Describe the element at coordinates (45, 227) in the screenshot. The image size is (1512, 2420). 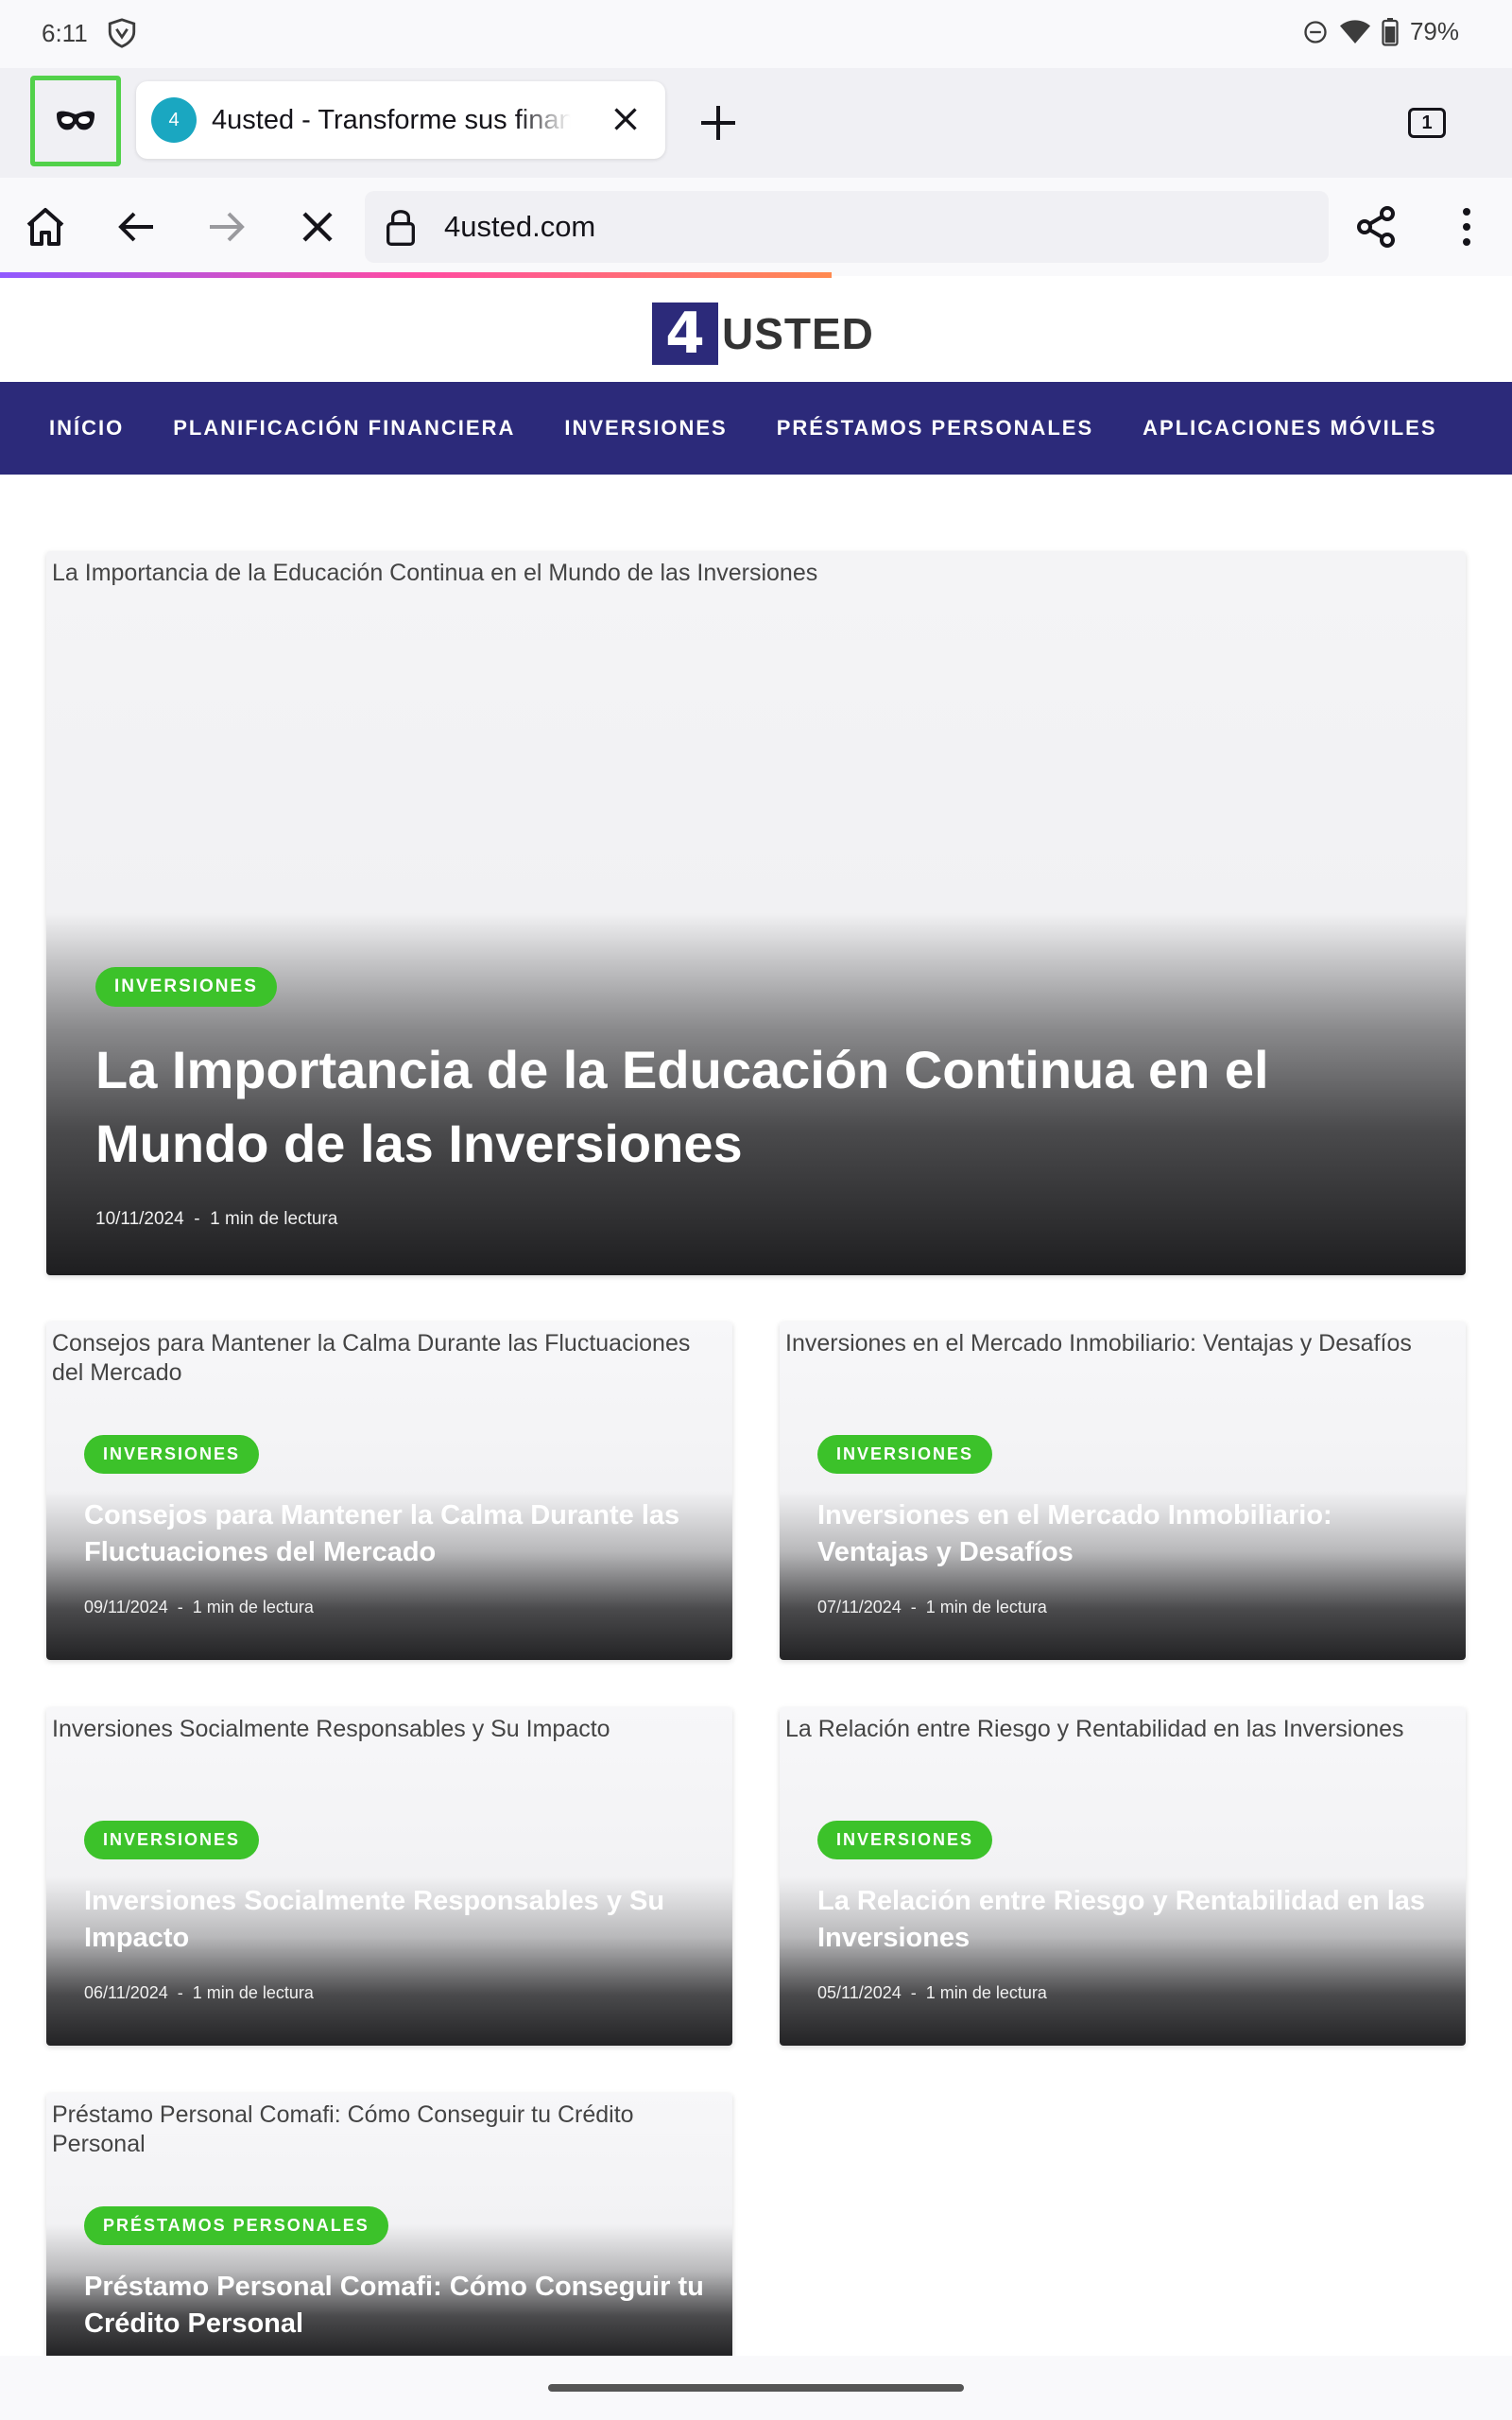
I see `home-icon` at that location.